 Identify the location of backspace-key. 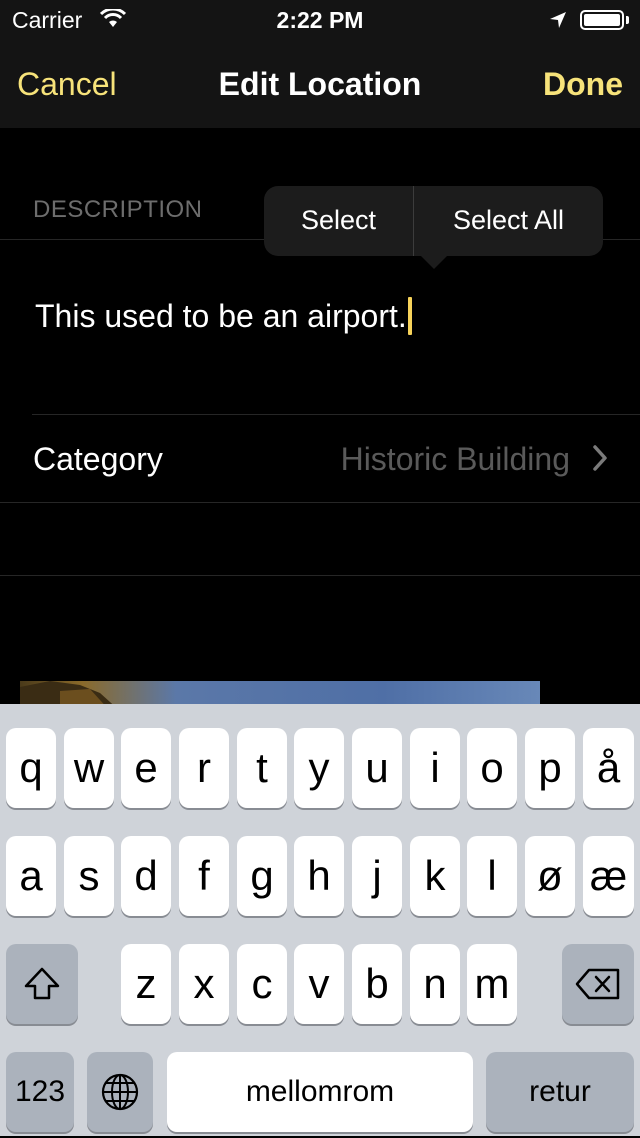
(598, 984).